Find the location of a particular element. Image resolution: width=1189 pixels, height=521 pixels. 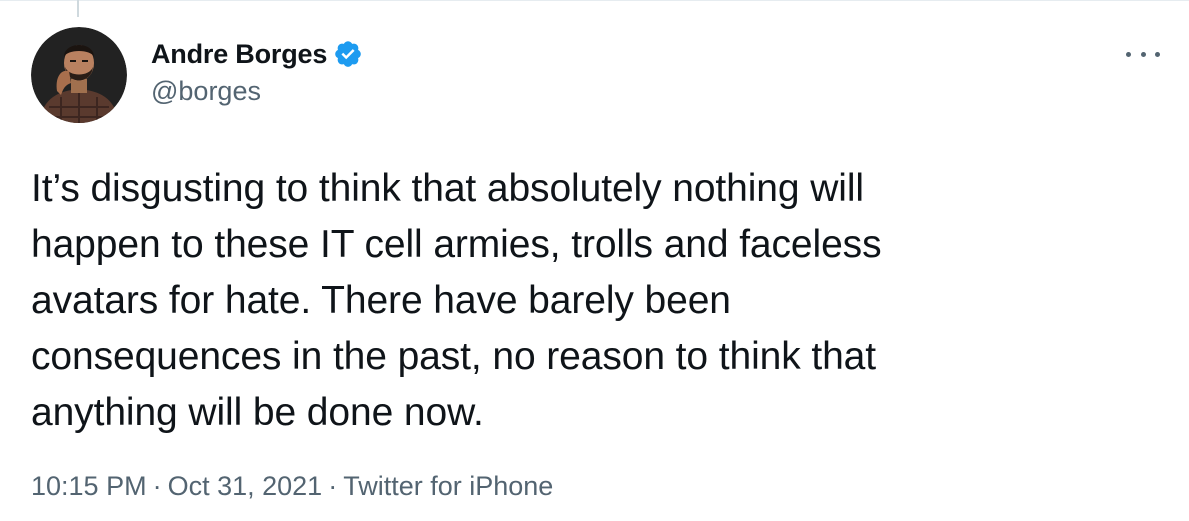

avatar-image is located at coordinates (79, 75).